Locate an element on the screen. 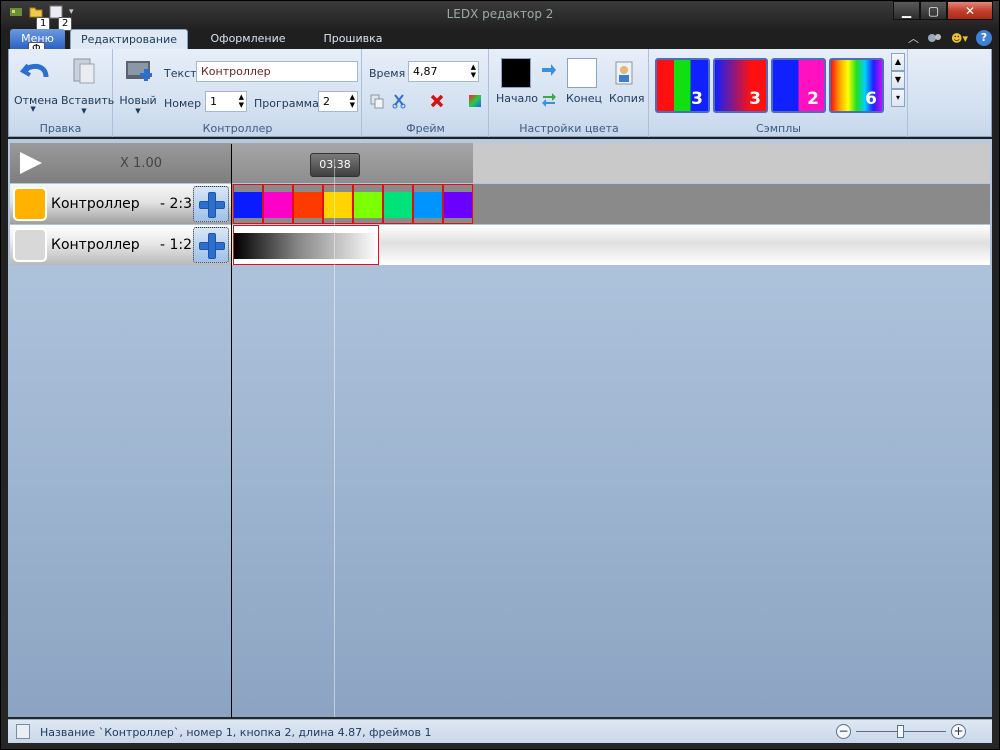 Image resolution: width=1000 pixels, height=750 pixels. program-label: Программа is located at coordinates (286, 103).